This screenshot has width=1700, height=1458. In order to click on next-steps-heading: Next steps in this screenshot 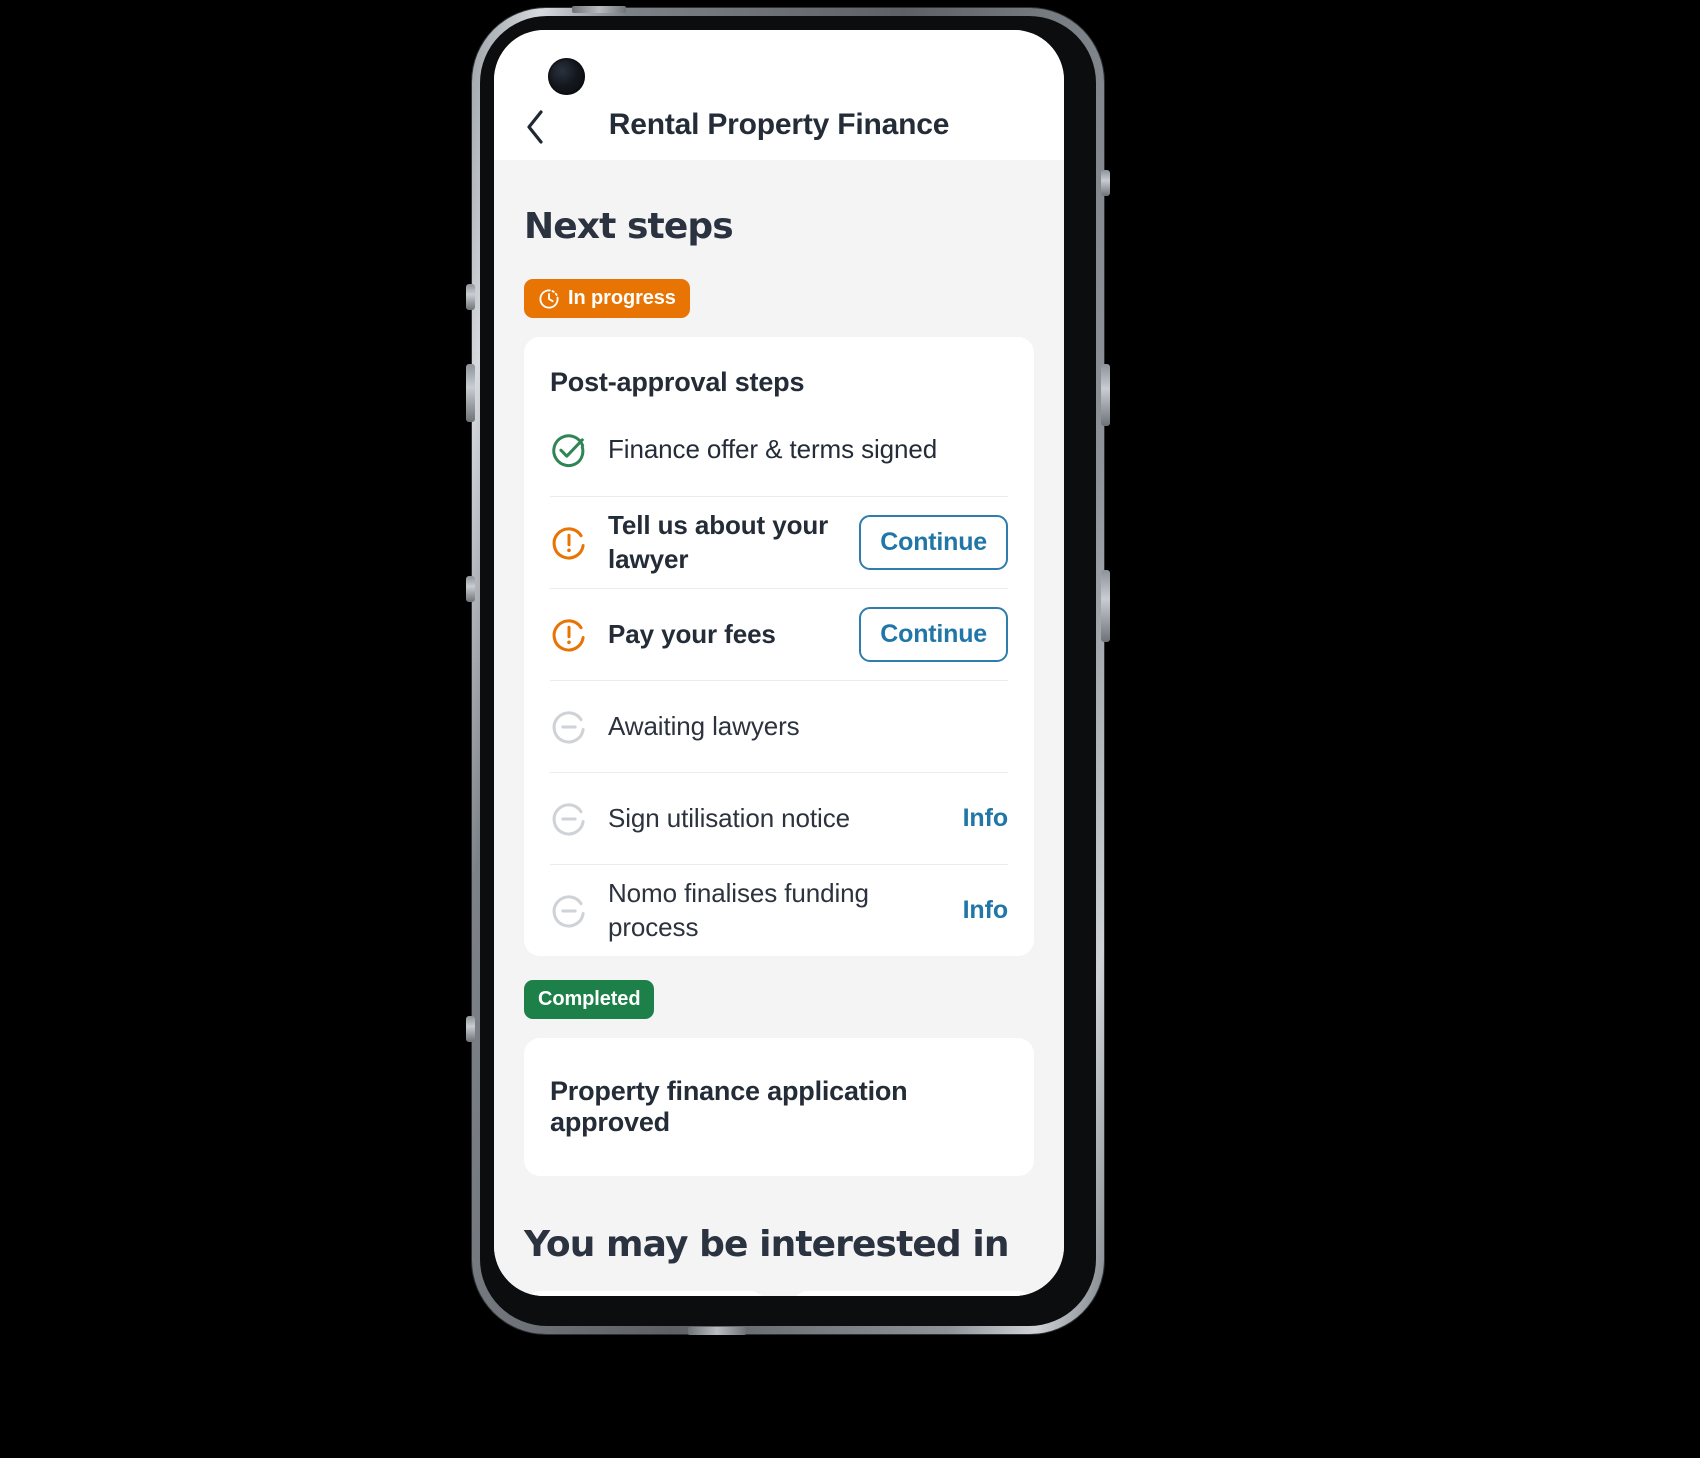, I will do `click(629, 226)`.